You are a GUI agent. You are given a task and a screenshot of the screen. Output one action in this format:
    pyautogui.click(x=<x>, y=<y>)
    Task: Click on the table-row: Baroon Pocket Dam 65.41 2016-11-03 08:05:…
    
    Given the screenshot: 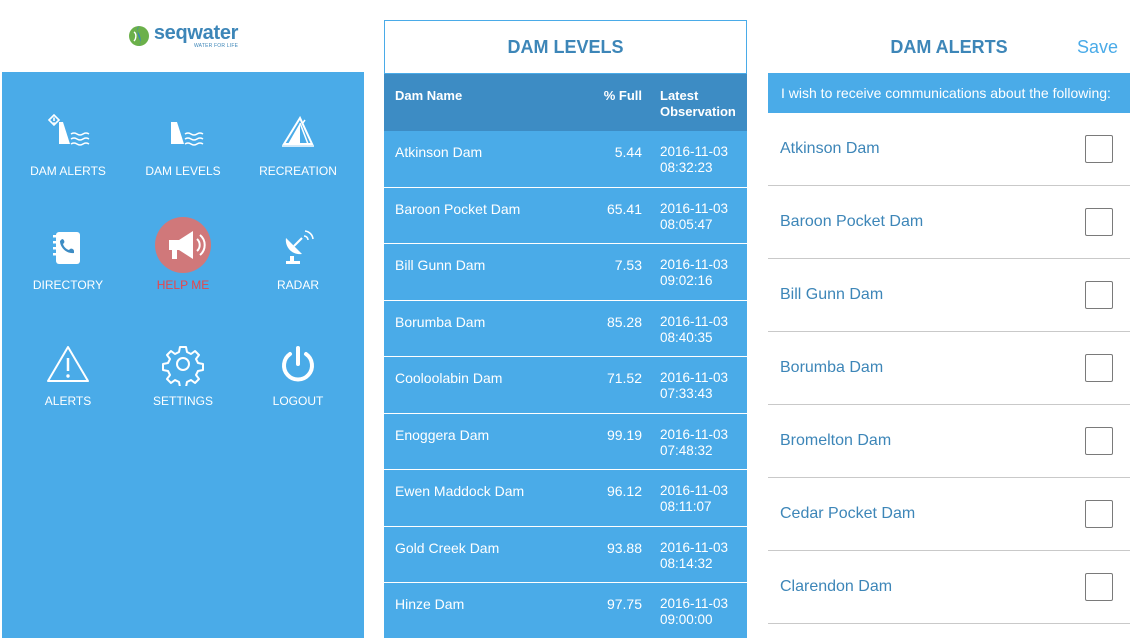 What is the action you would take?
    pyautogui.click(x=565, y=216)
    